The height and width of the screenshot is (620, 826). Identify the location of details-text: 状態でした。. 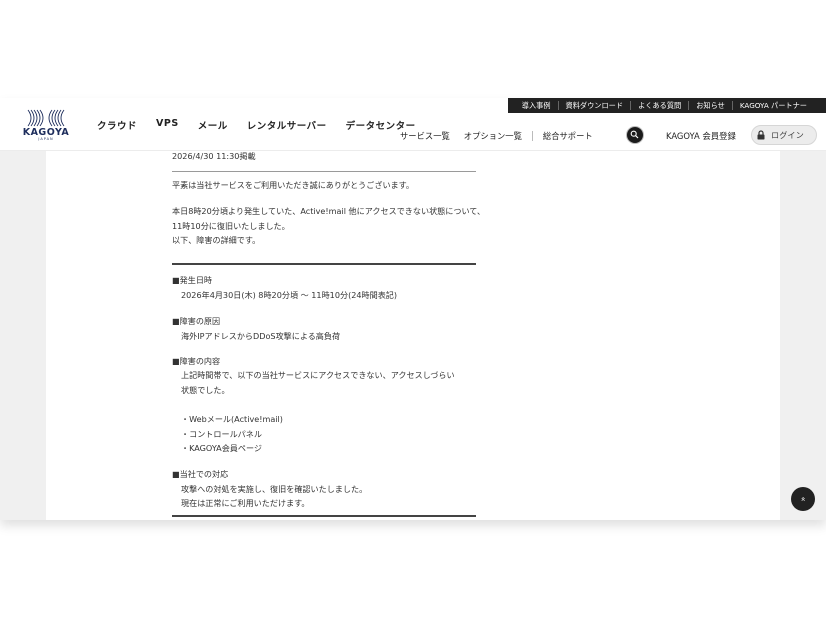
(205, 390).